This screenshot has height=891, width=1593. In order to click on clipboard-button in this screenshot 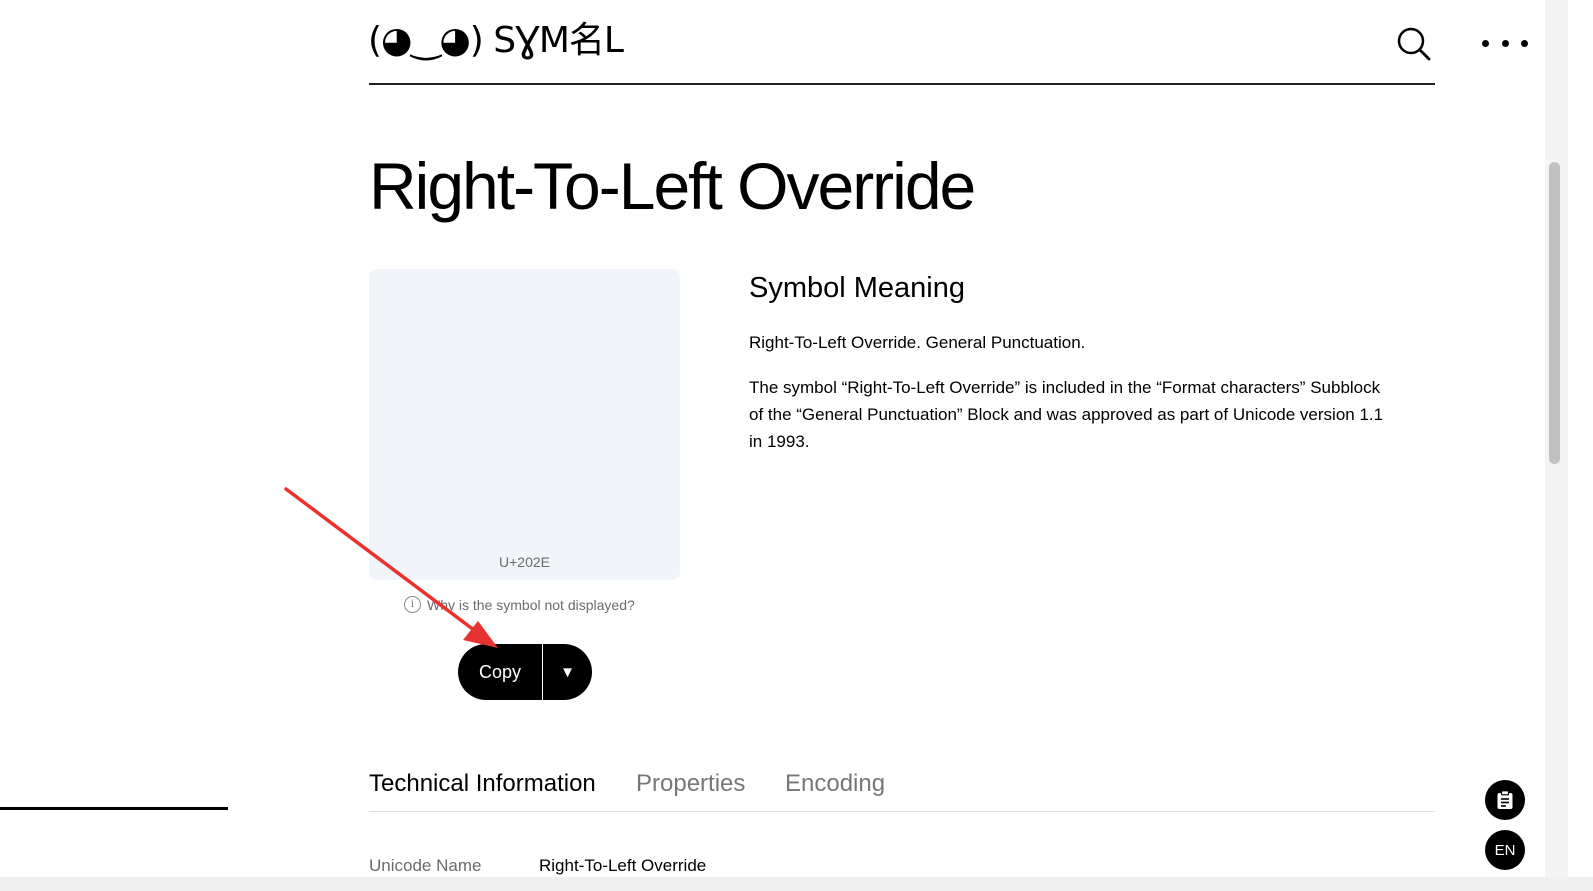, I will do `click(1505, 800)`.